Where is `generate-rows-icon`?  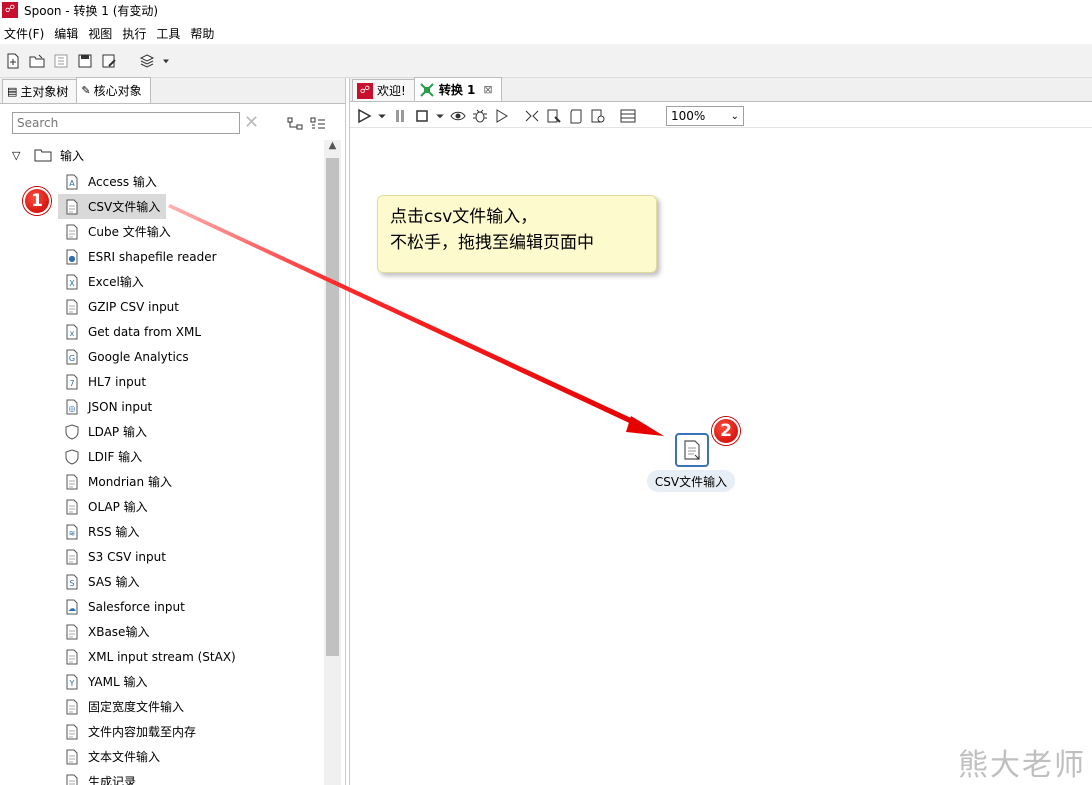
generate-rows-icon is located at coordinates (72, 779).